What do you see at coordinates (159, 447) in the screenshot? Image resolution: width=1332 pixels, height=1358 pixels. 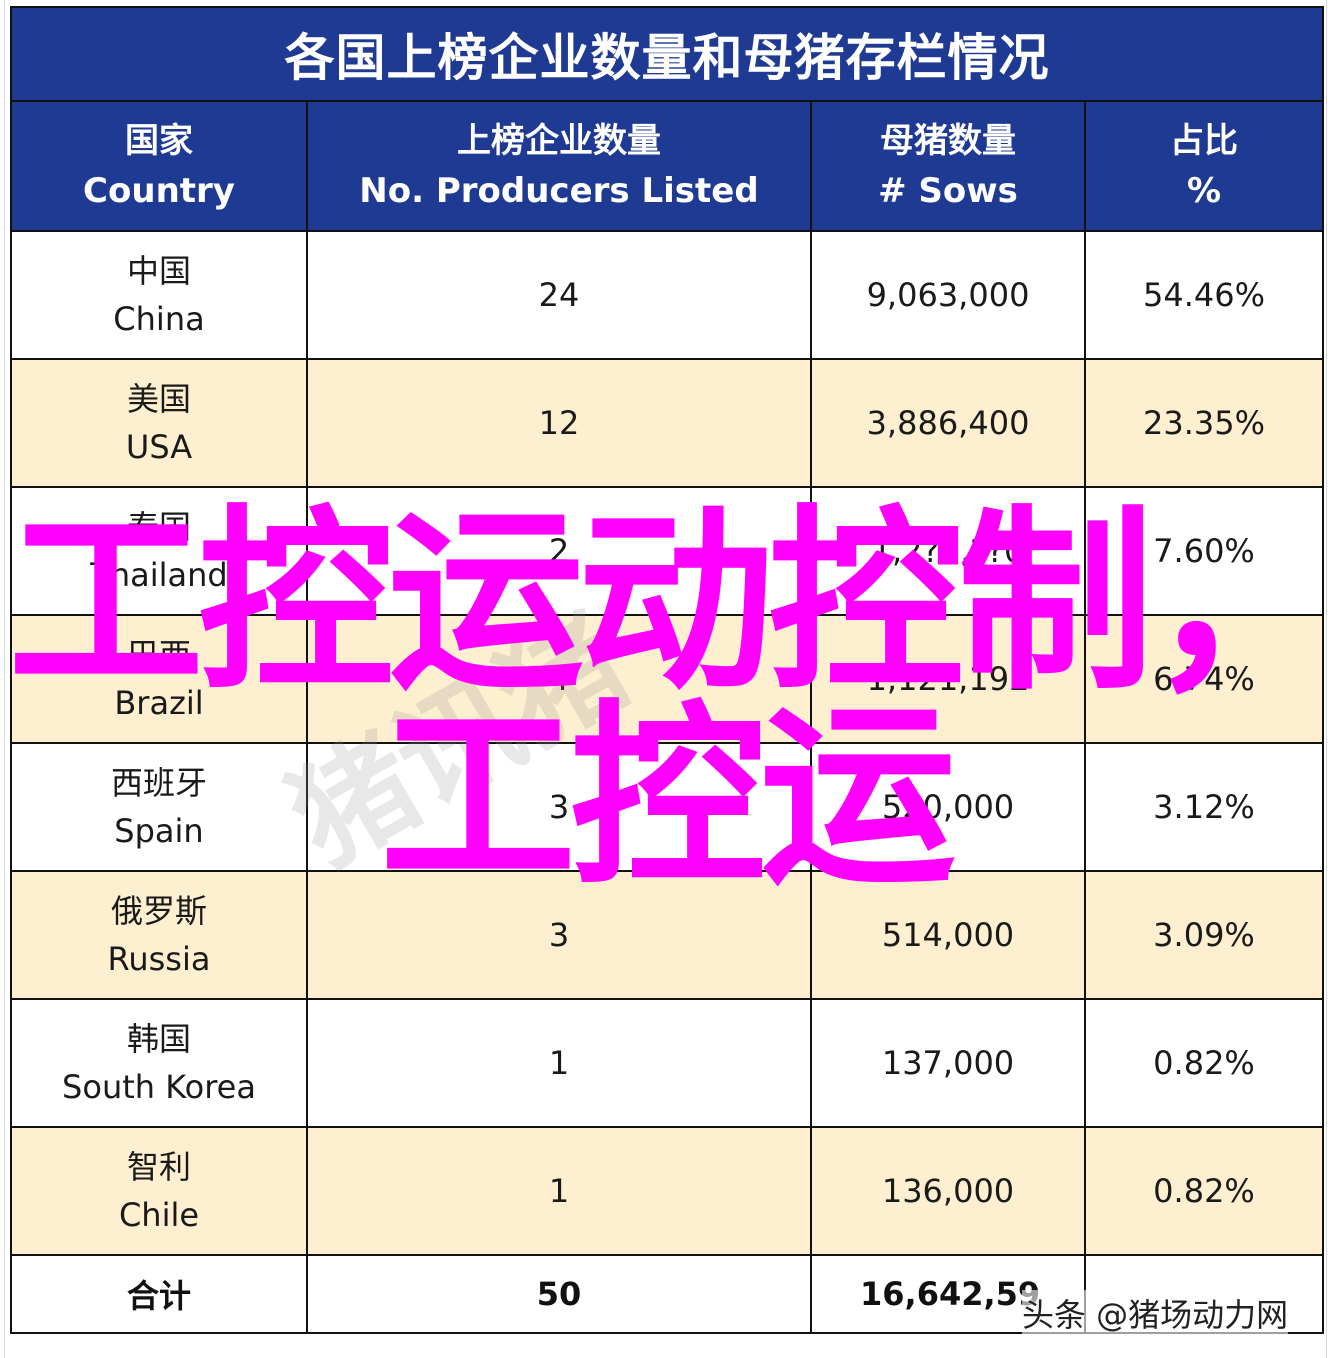 I see `country-en: USA` at bounding box center [159, 447].